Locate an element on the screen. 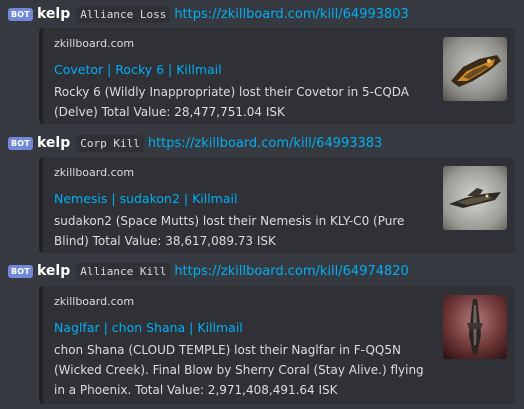 Image resolution: width=524 pixels, height=409 pixels. naglfar-ship-thumbnail is located at coordinates (475, 327).